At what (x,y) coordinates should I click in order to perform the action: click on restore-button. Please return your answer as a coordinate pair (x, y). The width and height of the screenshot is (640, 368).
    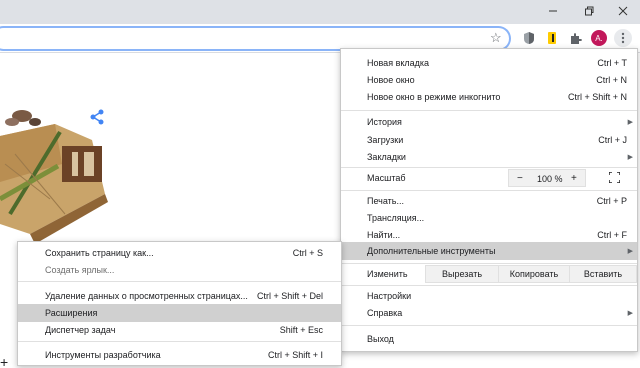
    Looking at the image, I should click on (589, 11).